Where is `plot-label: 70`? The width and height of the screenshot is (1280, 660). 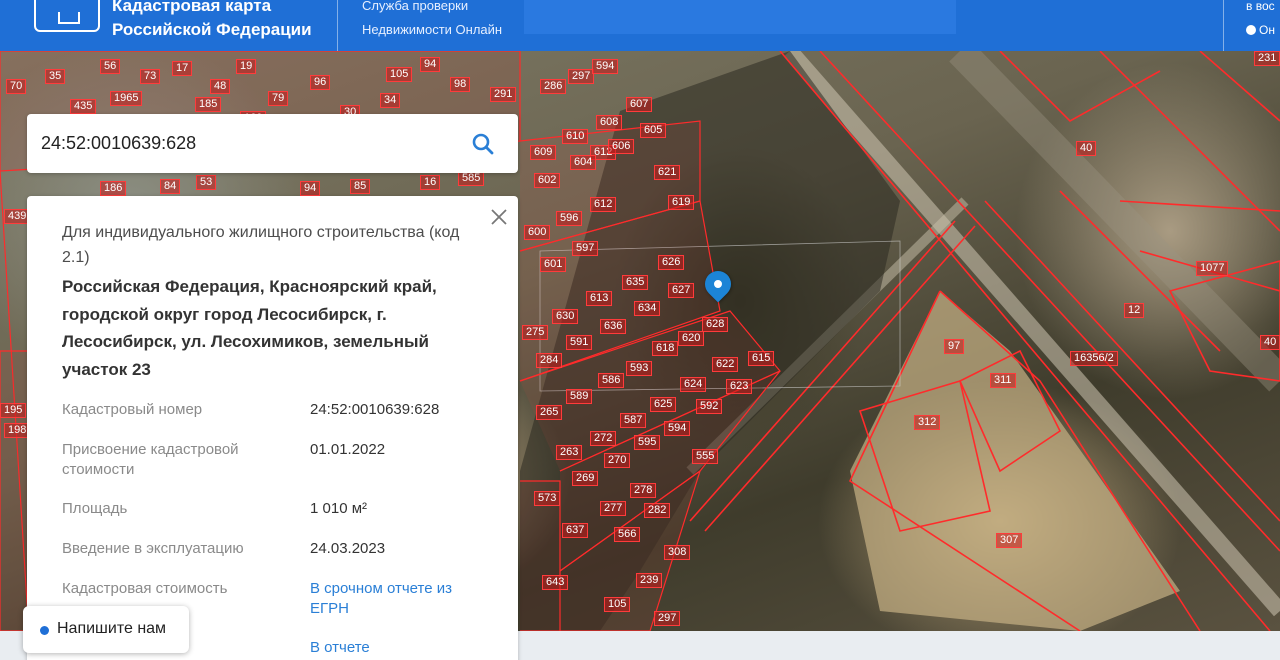
plot-label: 70 is located at coordinates (16, 86).